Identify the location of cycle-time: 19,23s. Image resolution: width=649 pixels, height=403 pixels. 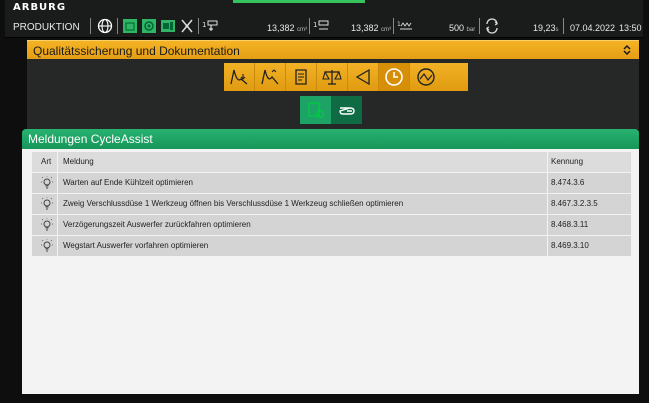
(546, 28).